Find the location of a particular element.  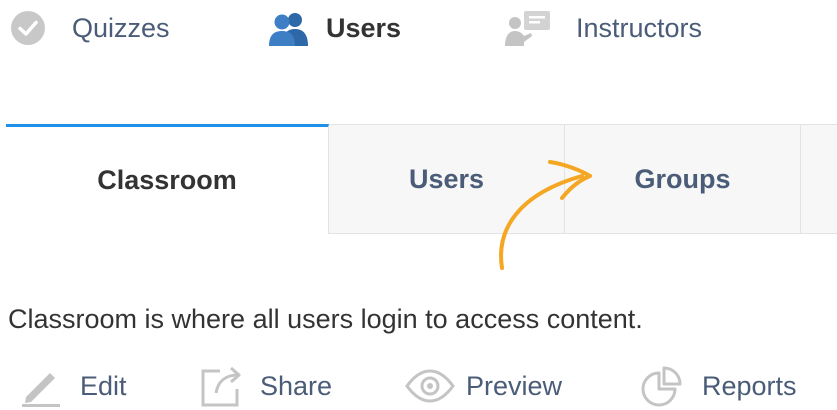

nav-item-quizzes: Quizzes is located at coordinates (90, 28).